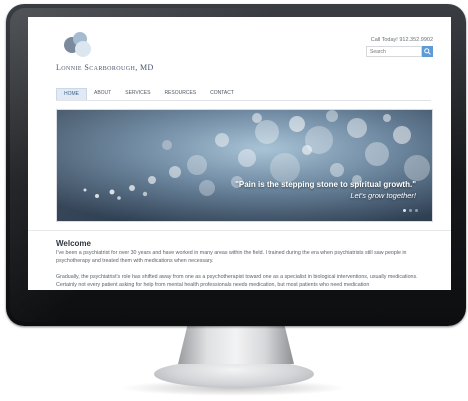 The height and width of the screenshot is (401, 468). Describe the element at coordinates (383, 195) in the screenshot. I see `hero-subtitle: Let's grow together!` at that location.